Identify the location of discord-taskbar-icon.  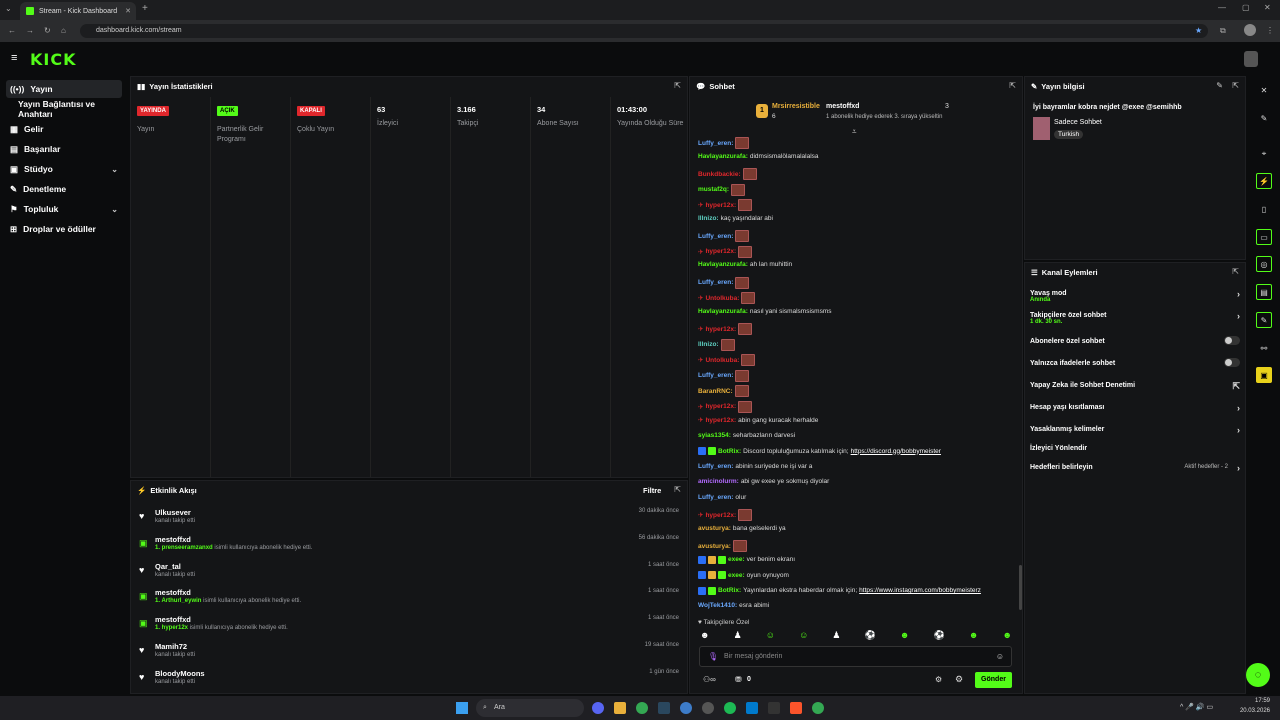
(598, 708).